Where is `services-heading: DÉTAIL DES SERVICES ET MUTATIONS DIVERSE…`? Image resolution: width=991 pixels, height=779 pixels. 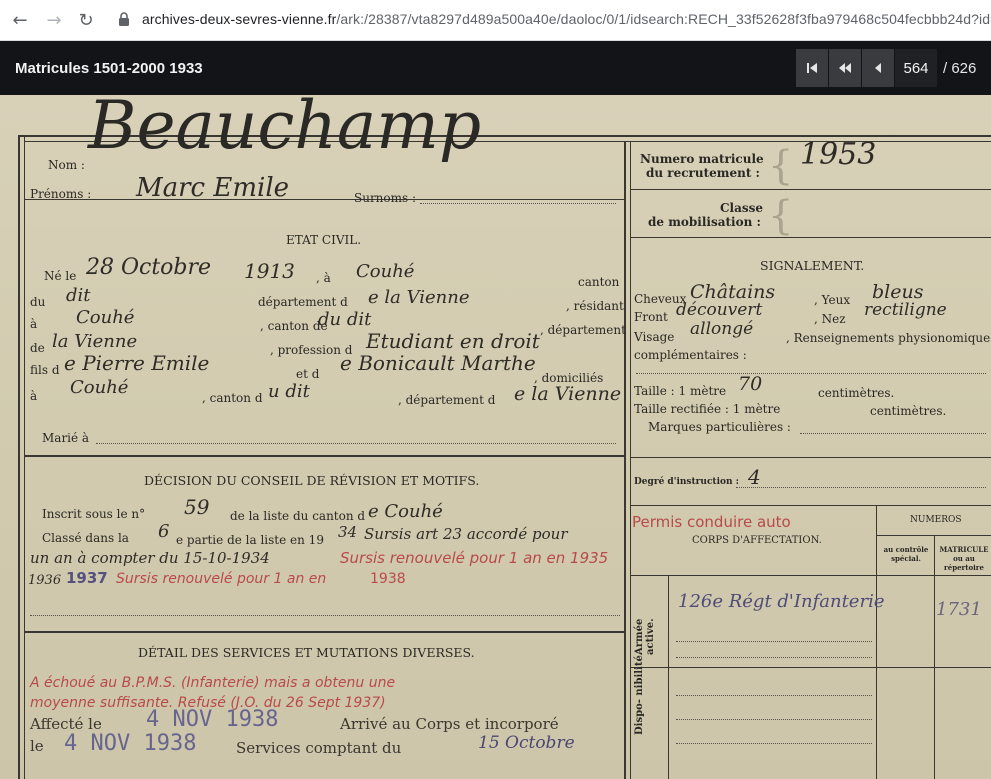
services-heading: DÉTAIL DES SERVICES ET MUTATIONS DIVERSE… is located at coordinates (306, 652).